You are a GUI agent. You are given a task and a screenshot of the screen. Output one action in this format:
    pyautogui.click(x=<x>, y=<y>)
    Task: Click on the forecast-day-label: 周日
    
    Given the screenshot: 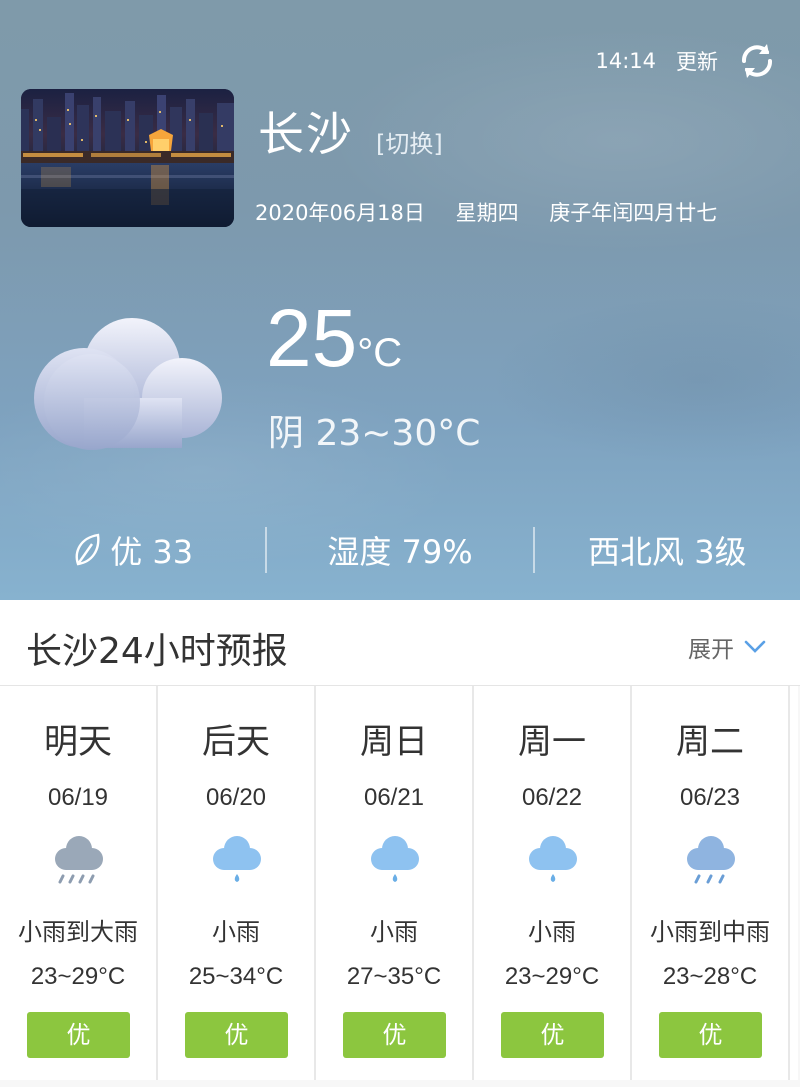 What is the action you would take?
    pyautogui.click(x=394, y=742)
    